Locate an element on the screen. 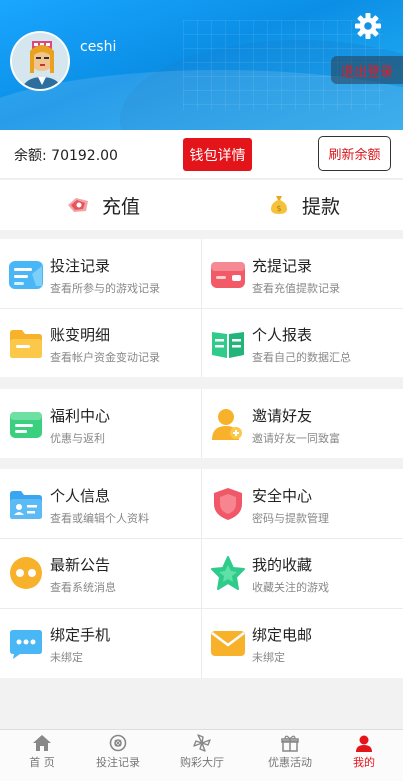  tab-label: 优惠活动 is located at coordinates (290, 762).